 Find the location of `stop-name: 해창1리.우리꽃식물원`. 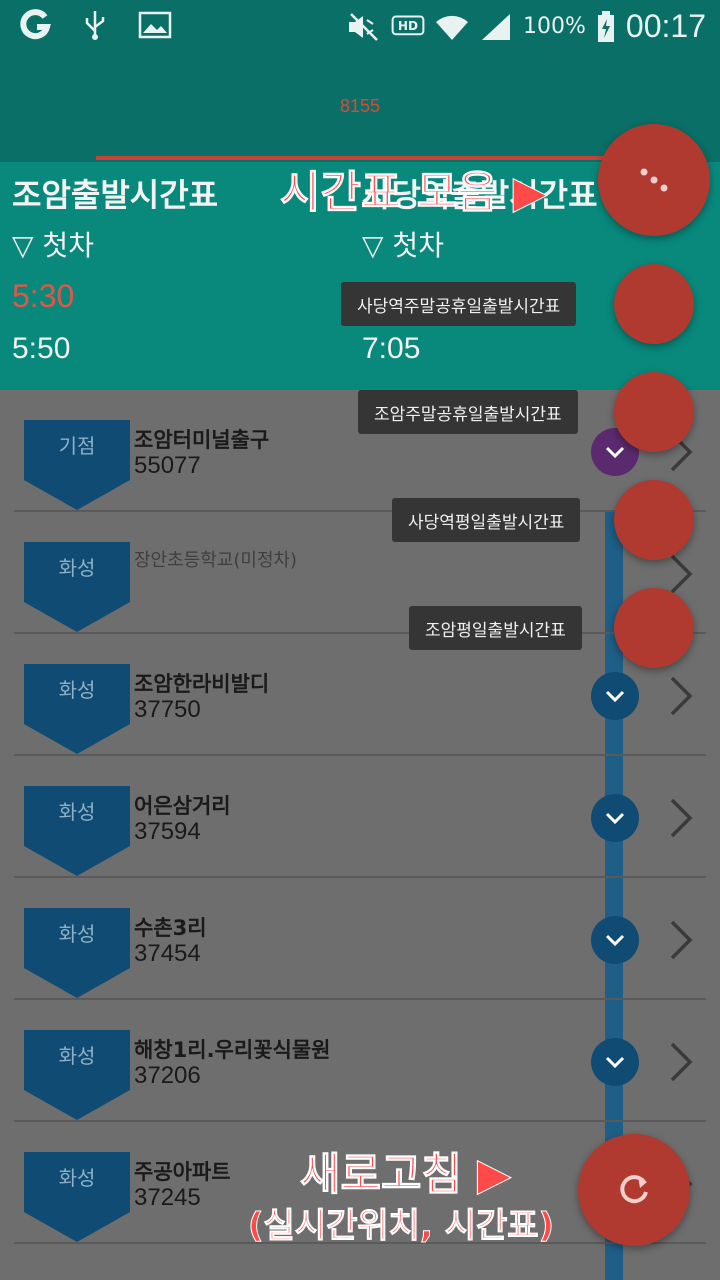

stop-name: 해창1리.우리꽃식물원 is located at coordinates (232, 1050).